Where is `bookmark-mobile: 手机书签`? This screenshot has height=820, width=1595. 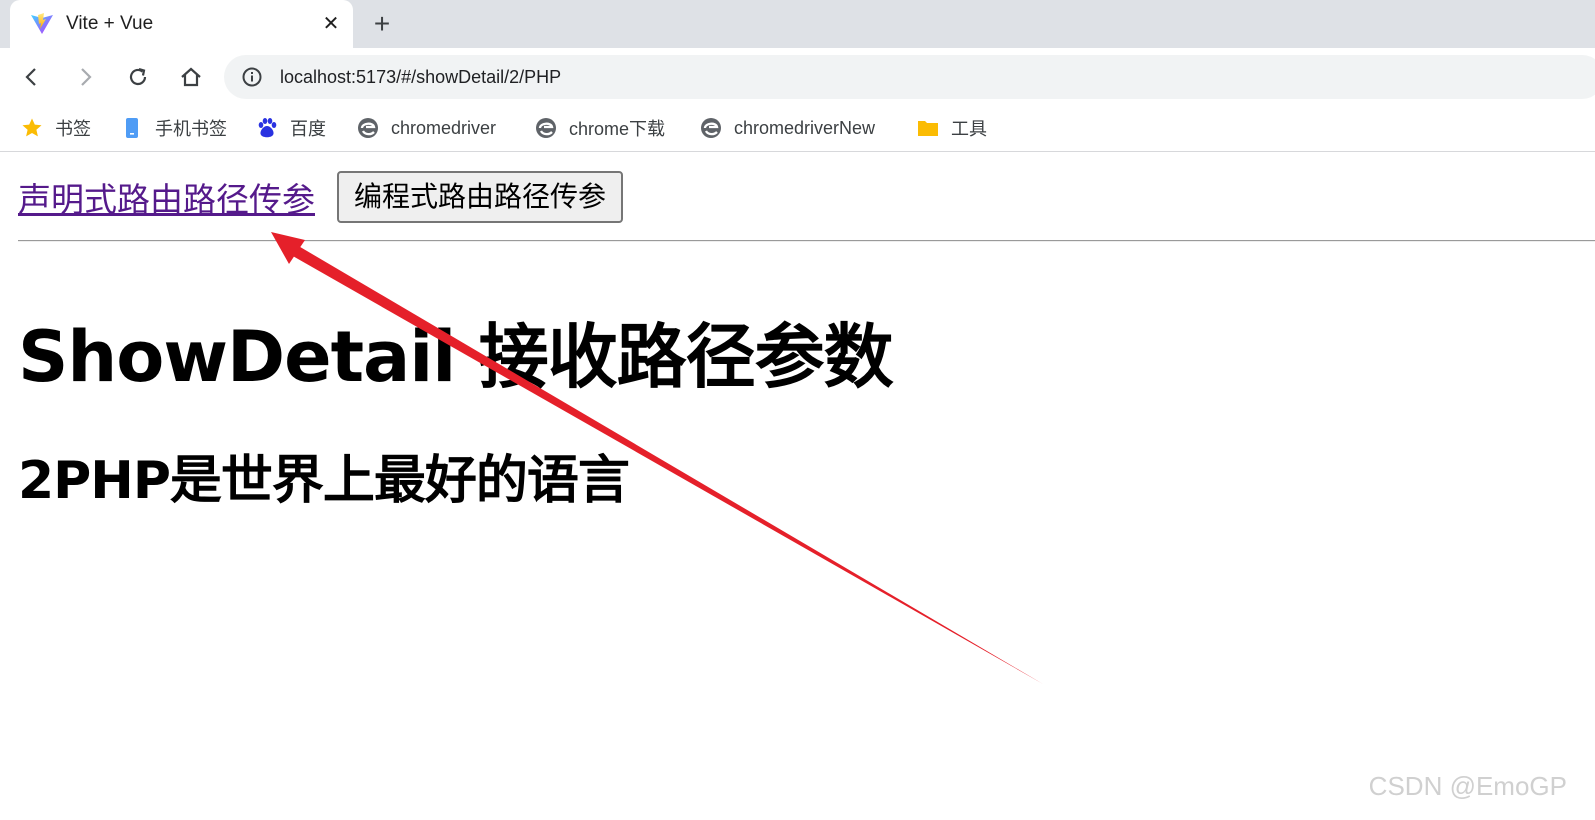 bookmark-mobile: 手机书签 is located at coordinates (174, 128).